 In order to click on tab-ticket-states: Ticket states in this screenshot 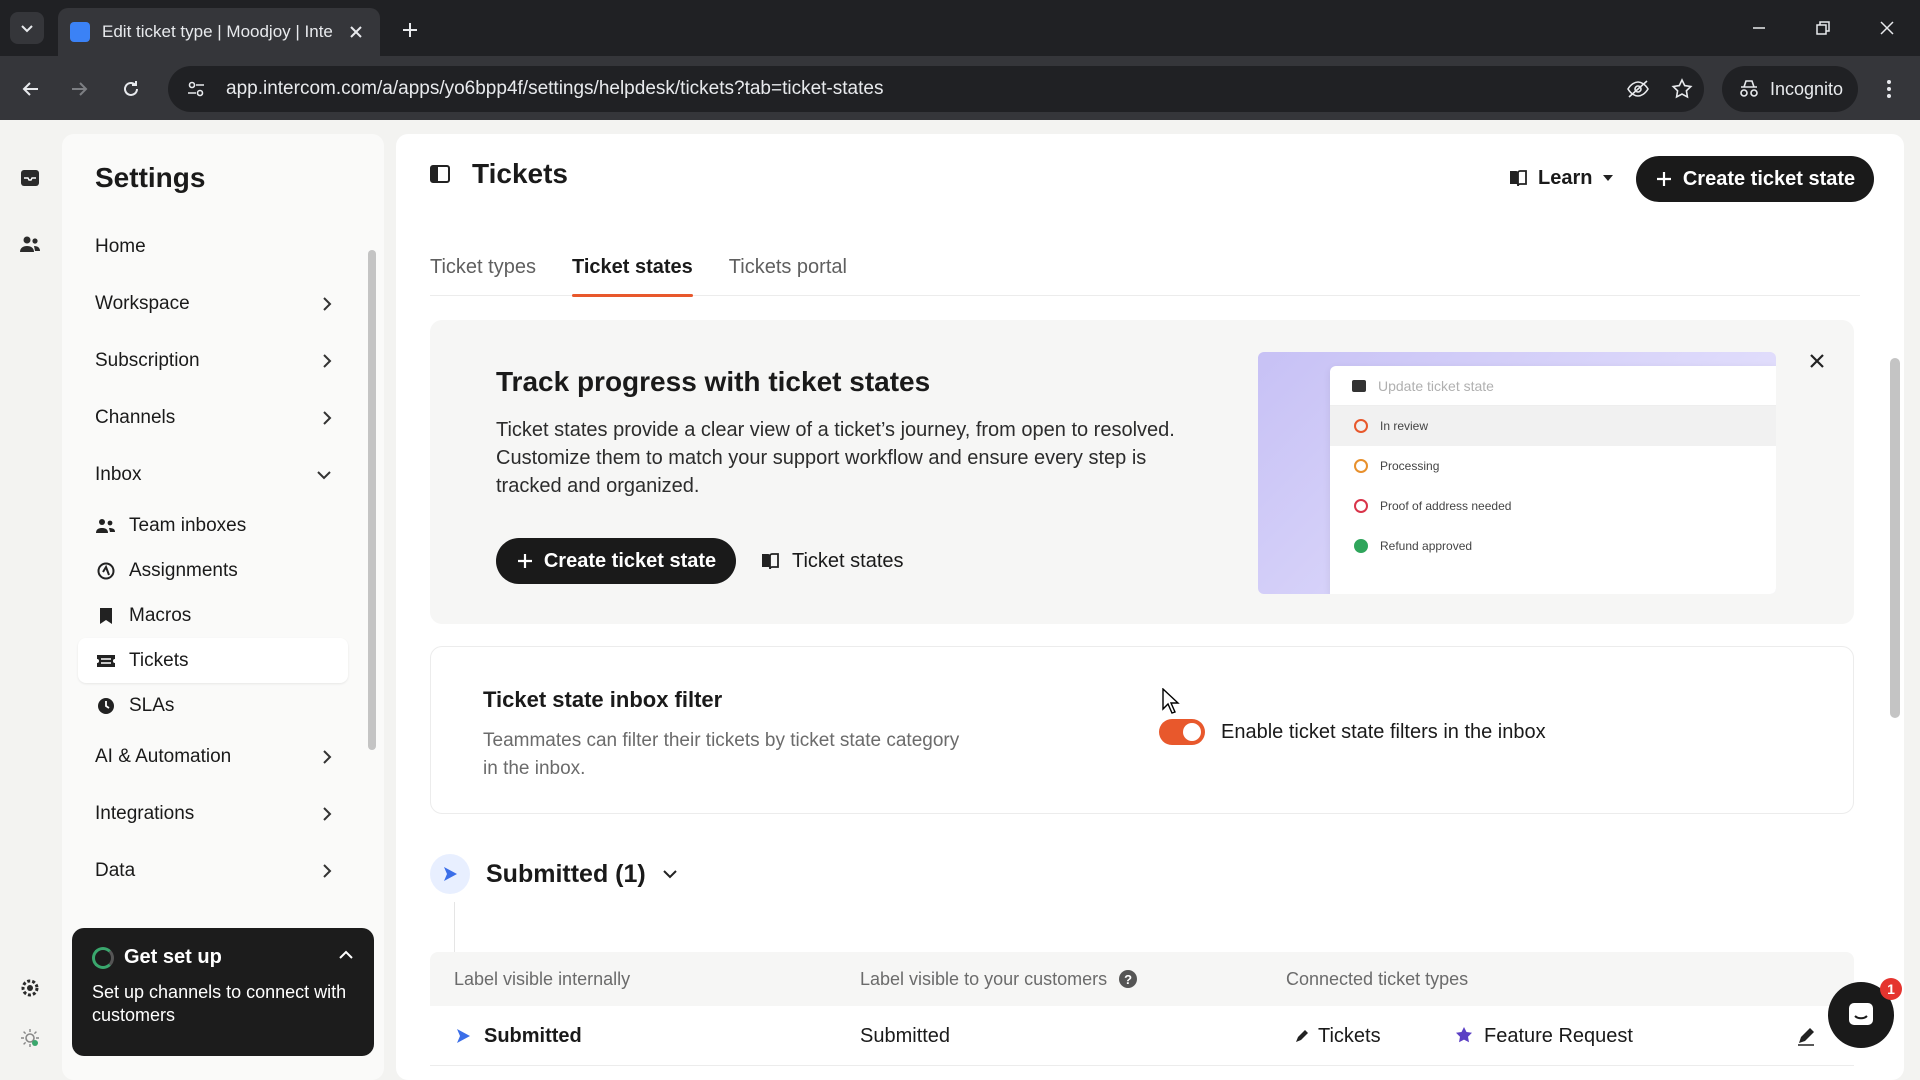, I will do `click(632, 267)`.